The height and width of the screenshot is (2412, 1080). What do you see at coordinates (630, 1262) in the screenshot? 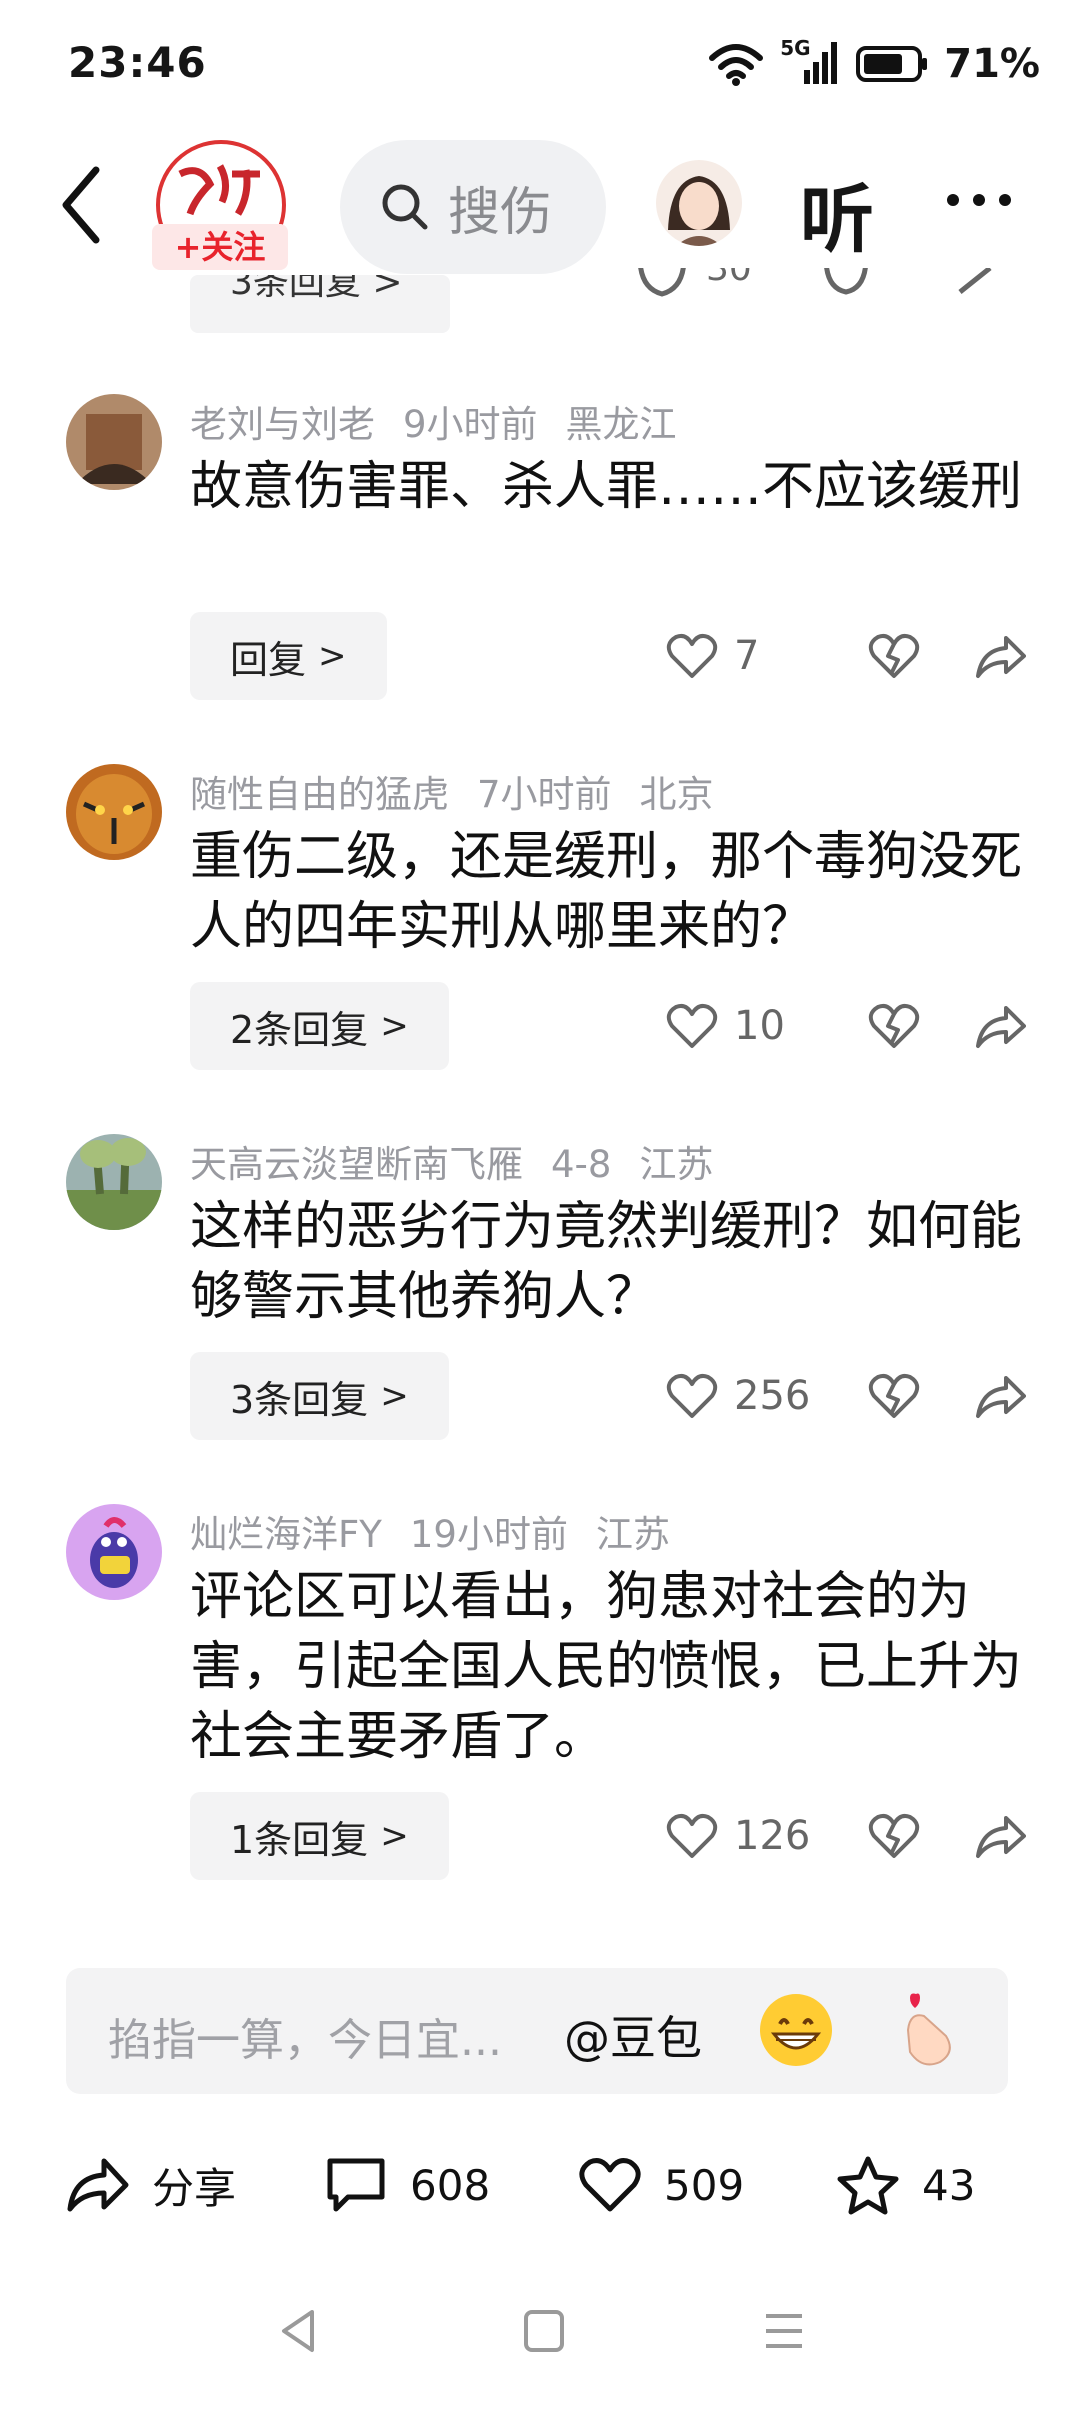
I see `comment-text: 这样的恶劣行为竟然判缓刑？如何能够警示其他养狗人？` at bounding box center [630, 1262].